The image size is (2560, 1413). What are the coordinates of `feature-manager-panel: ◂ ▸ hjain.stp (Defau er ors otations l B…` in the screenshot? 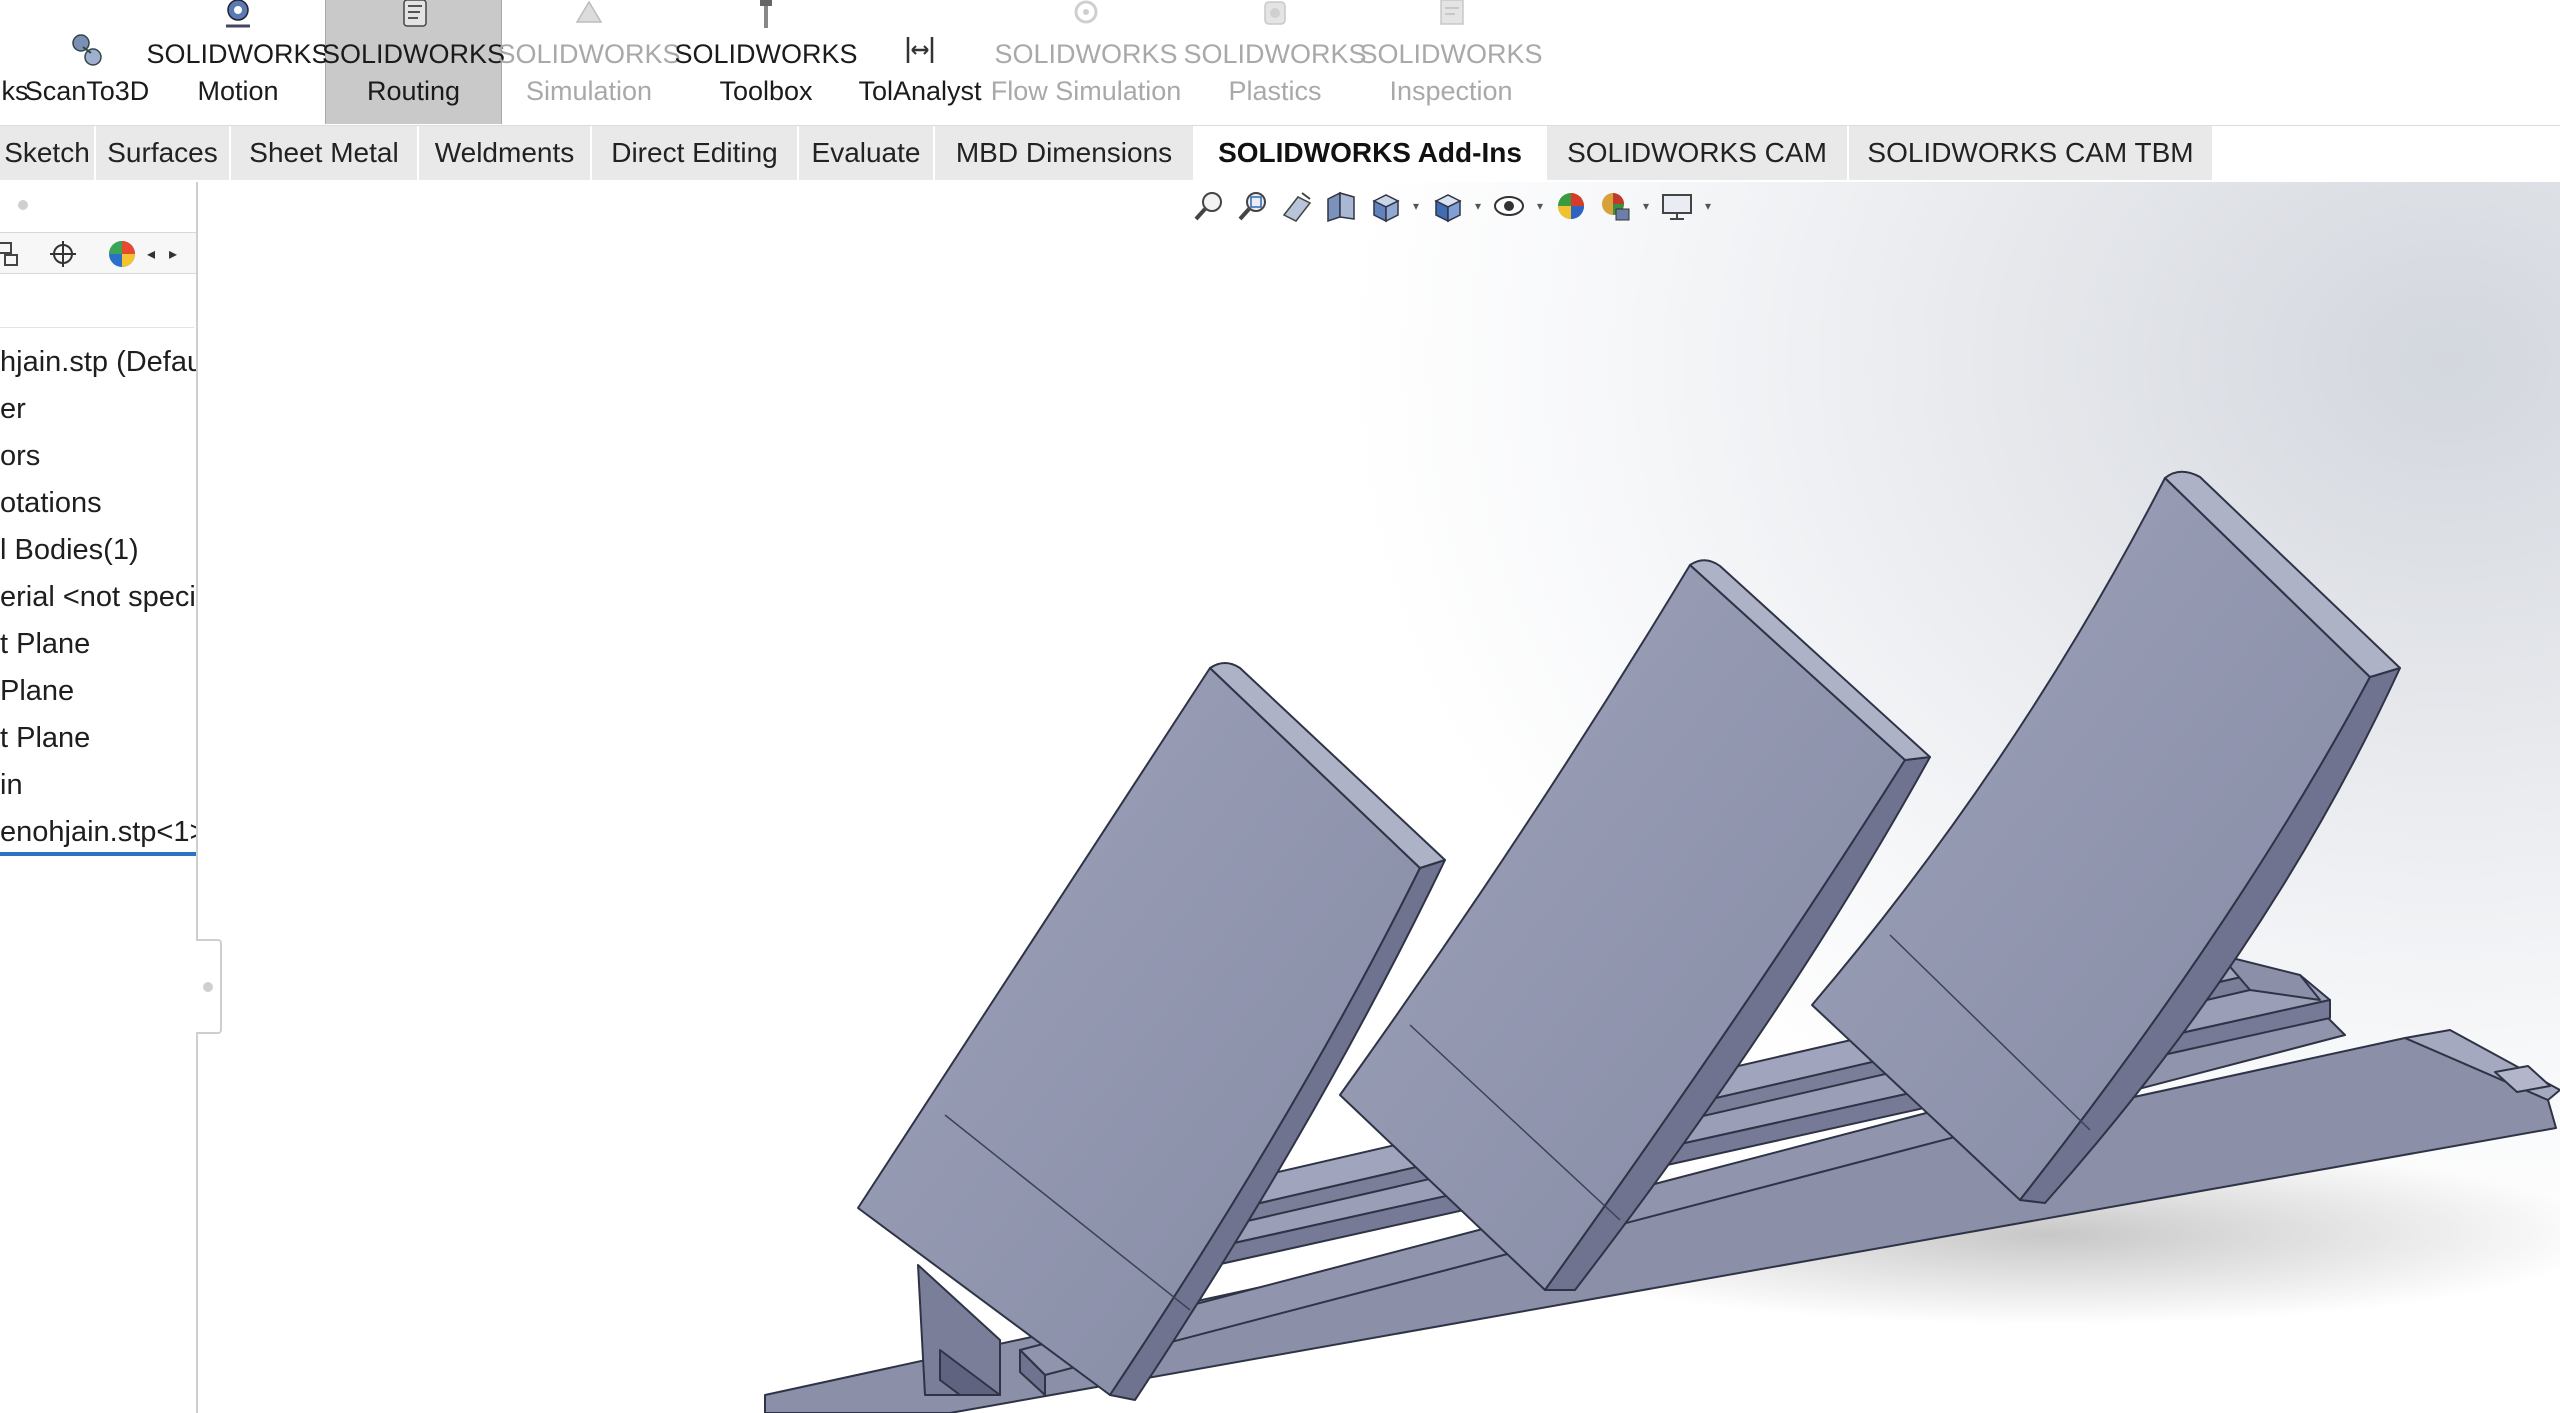 It's located at (99, 797).